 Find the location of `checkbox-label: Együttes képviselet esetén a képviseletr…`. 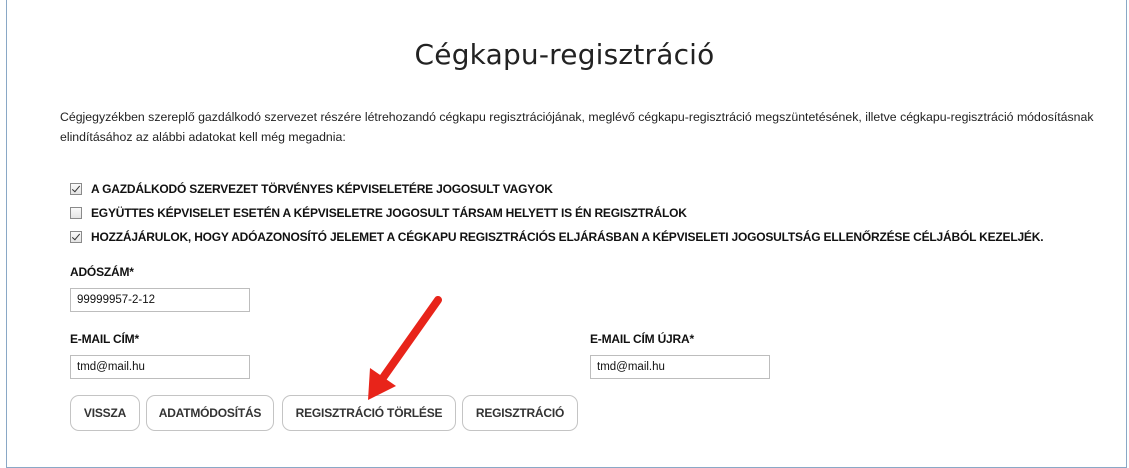

checkbox-label: Együttes képviselet esetén a képviseletr… is located at coordinates (389, 213).